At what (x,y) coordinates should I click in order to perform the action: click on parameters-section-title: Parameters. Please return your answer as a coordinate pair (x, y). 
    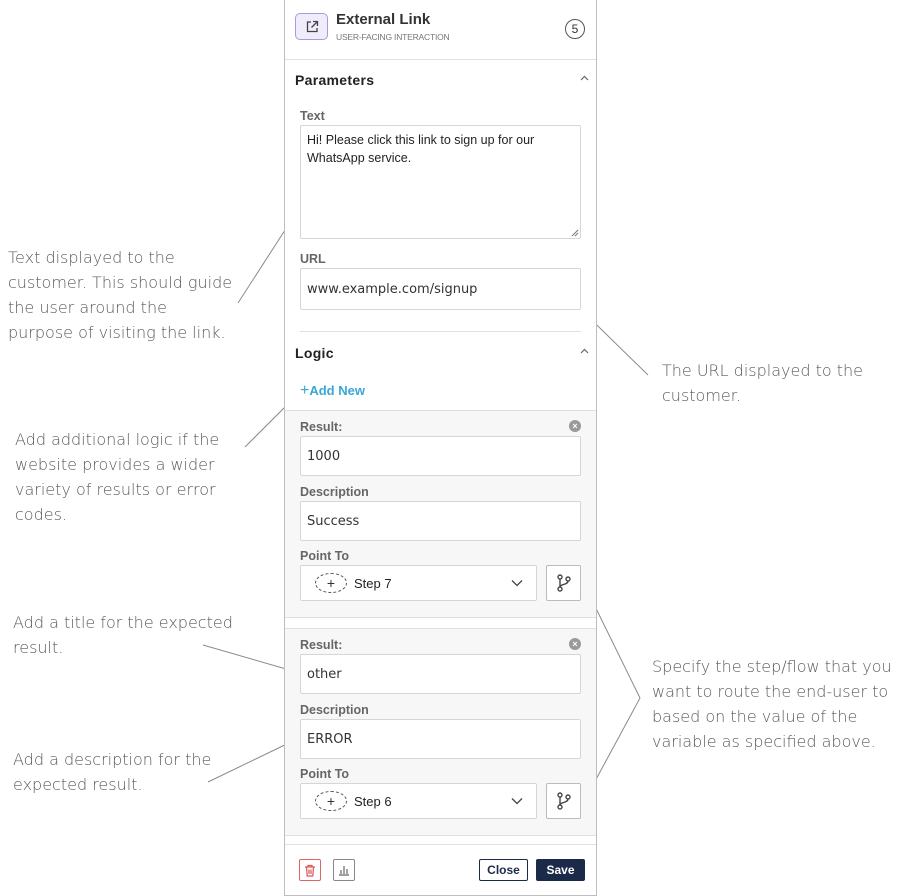
    Looking at the image, I should click on (335, 80).